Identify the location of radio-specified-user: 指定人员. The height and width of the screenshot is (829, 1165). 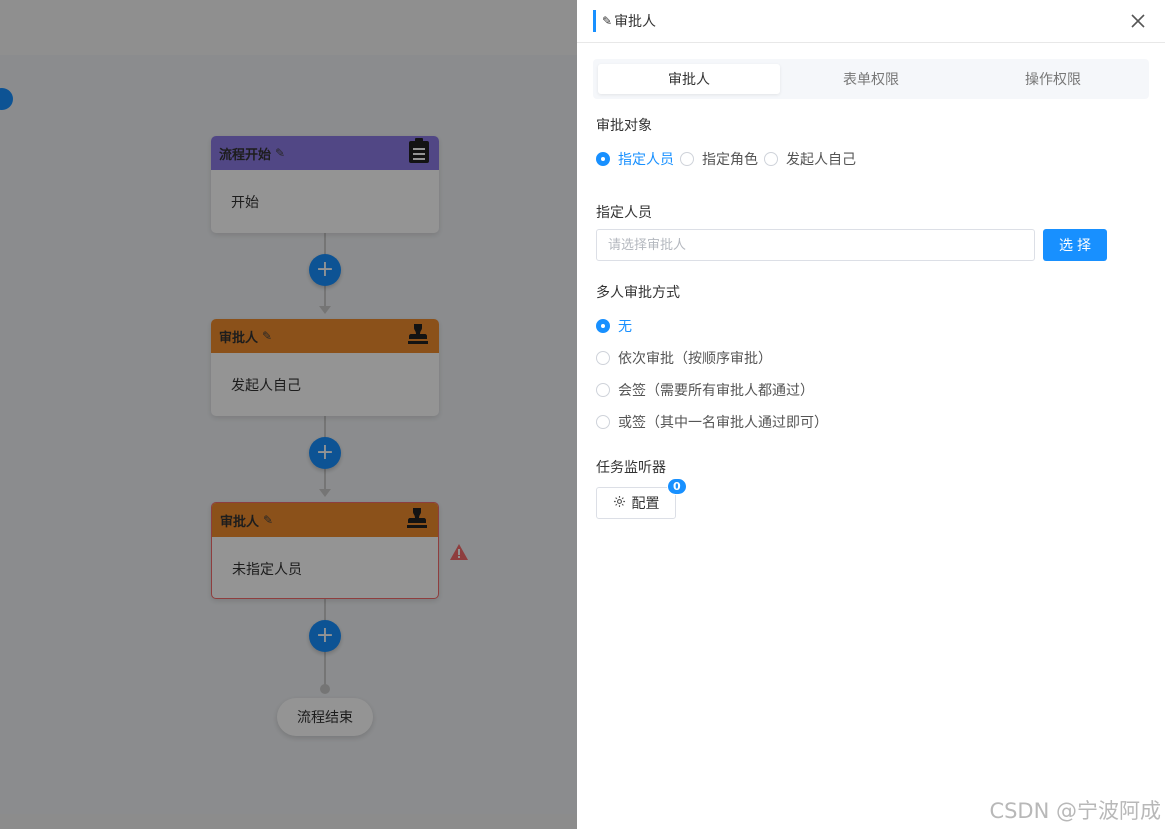
(635, 159).